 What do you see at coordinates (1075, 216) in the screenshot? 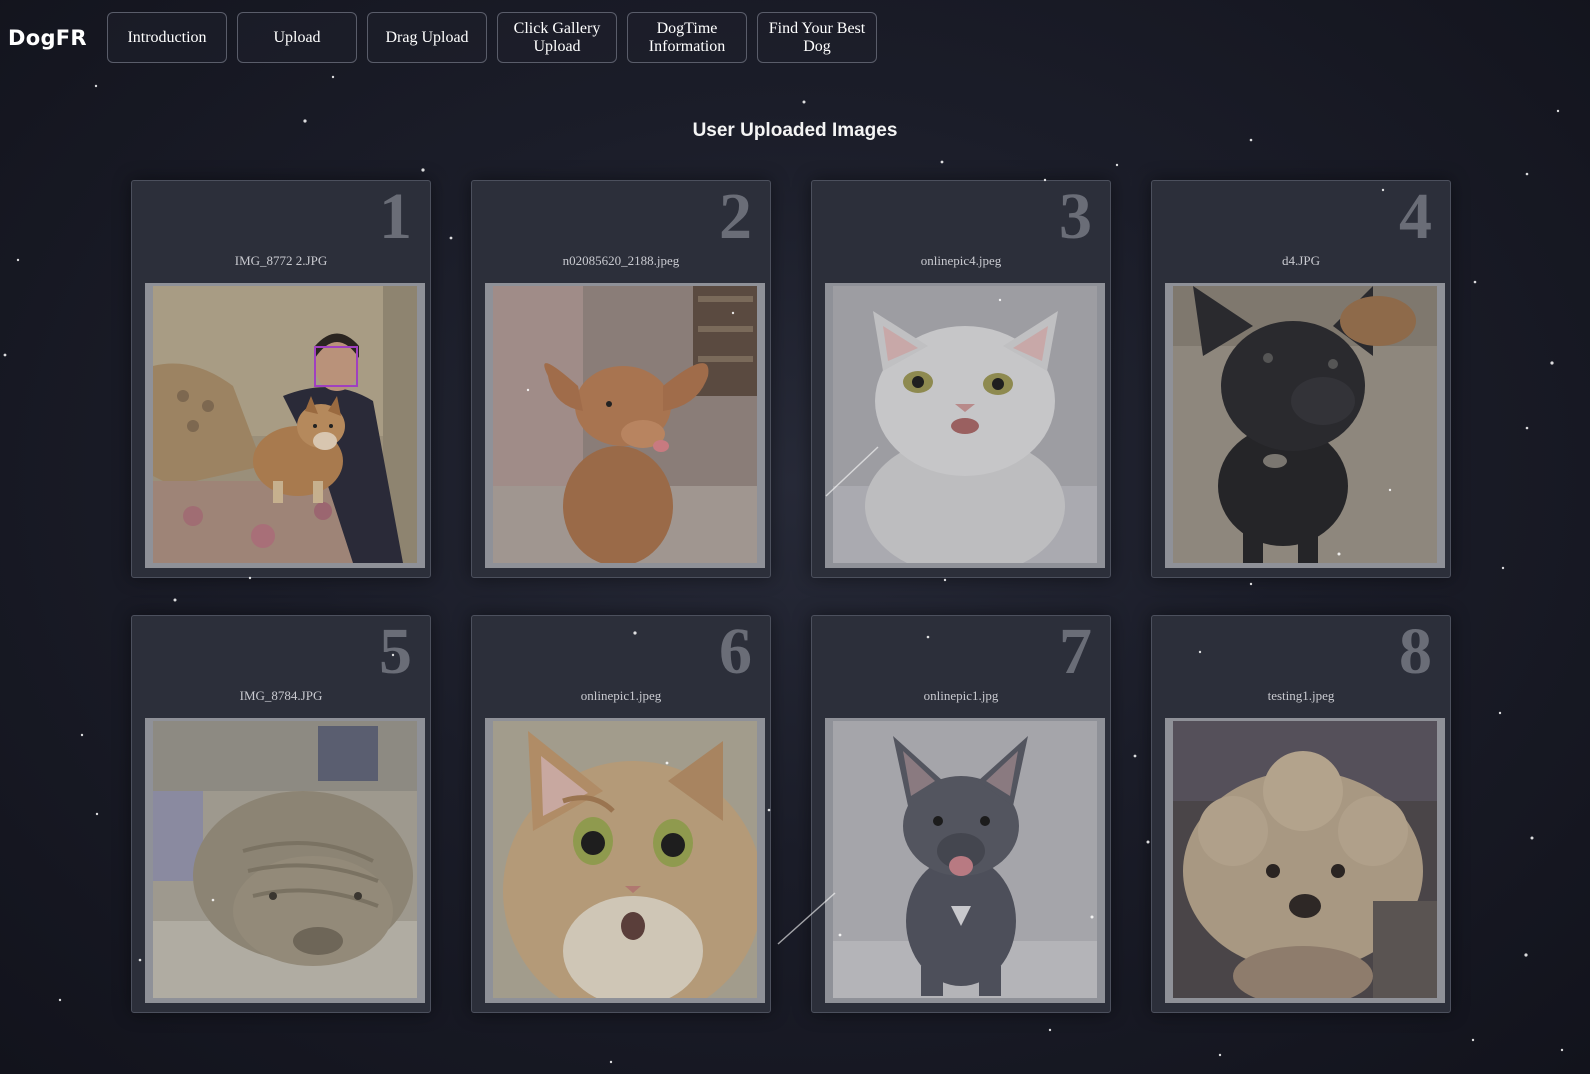
I see `card-number: 3` at bounding box center [1075, 216].